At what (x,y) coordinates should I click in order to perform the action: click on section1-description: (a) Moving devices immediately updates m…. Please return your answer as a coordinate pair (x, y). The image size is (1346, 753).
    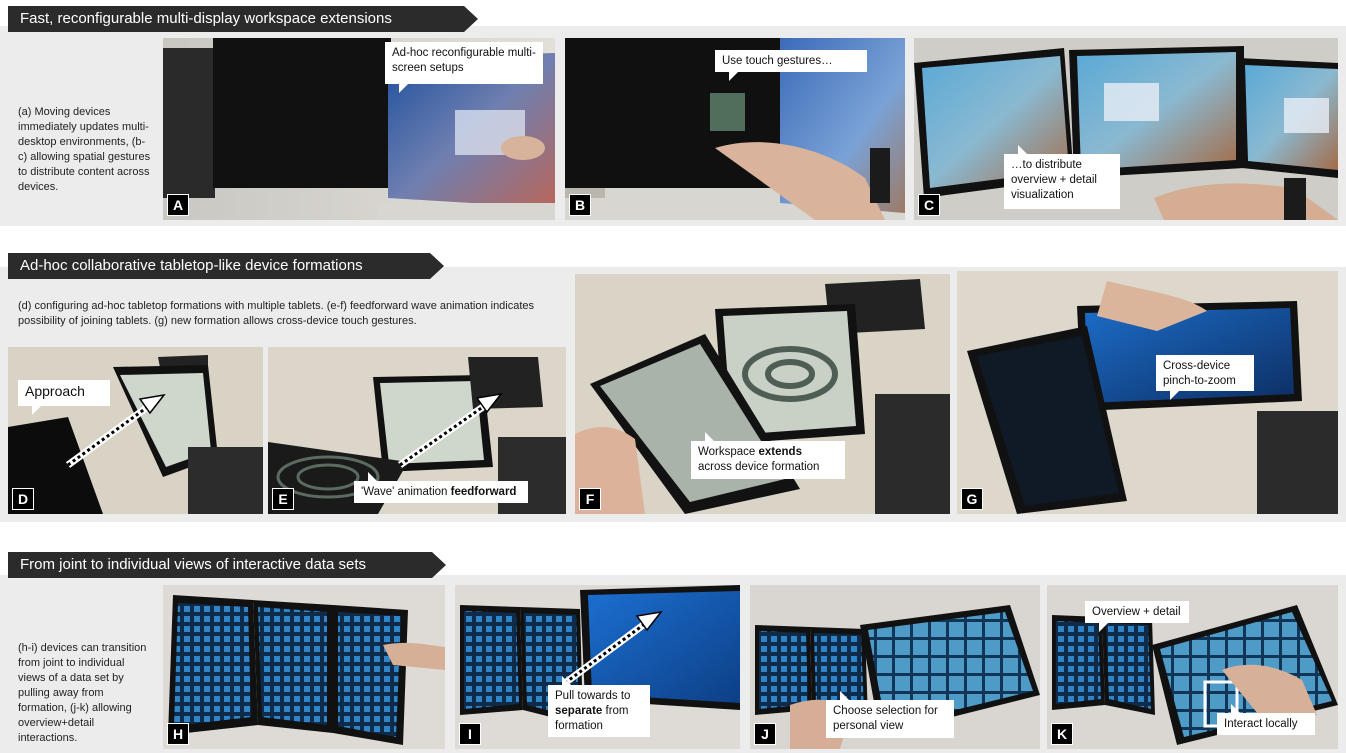
    Looking at the image, I should click on (84, 149).